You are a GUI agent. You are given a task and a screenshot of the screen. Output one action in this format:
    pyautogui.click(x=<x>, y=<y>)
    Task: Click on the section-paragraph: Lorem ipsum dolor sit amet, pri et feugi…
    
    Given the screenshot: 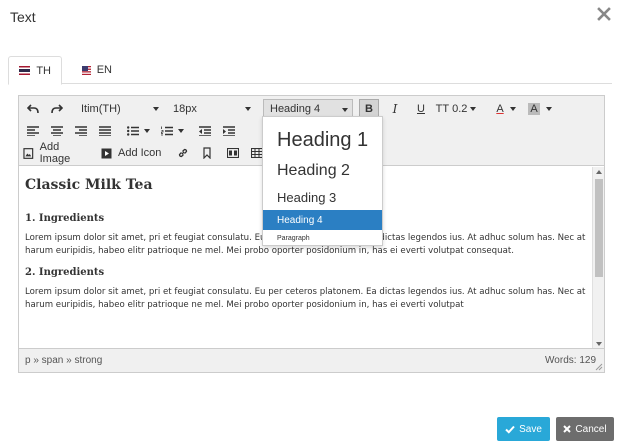 What is the action you would take?
    pyautogui.click(x=305, y=298)
    